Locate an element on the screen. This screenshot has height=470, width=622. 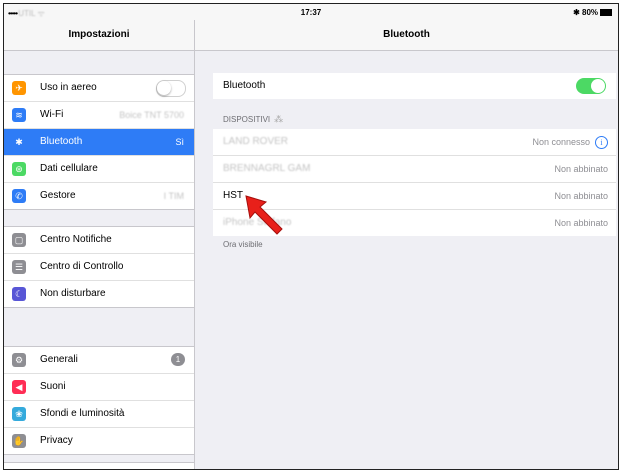
bluetooth-icon: ✱ is located at coordinates (19, 142).